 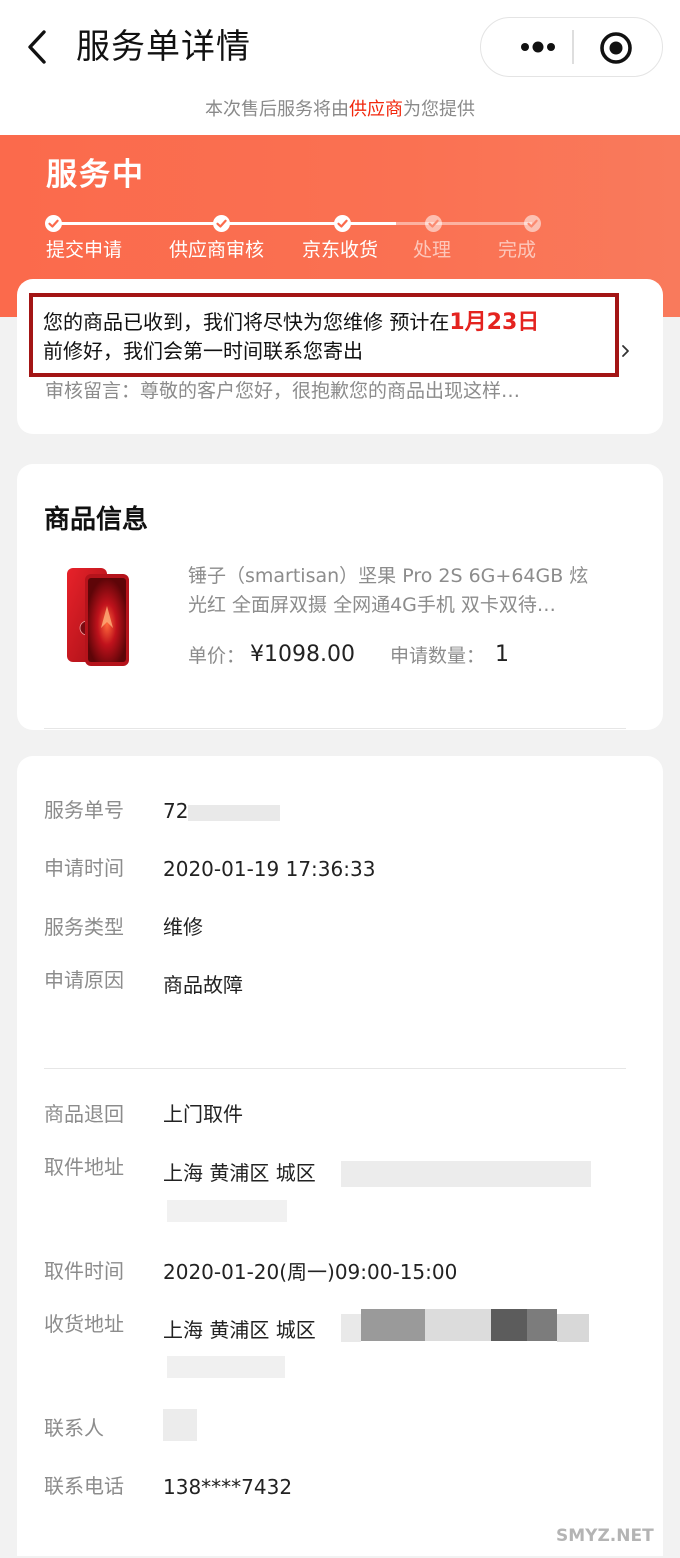 I want to click on receive-address-value: 上海 黄浦区 城区, so click(x=239, y=1330).